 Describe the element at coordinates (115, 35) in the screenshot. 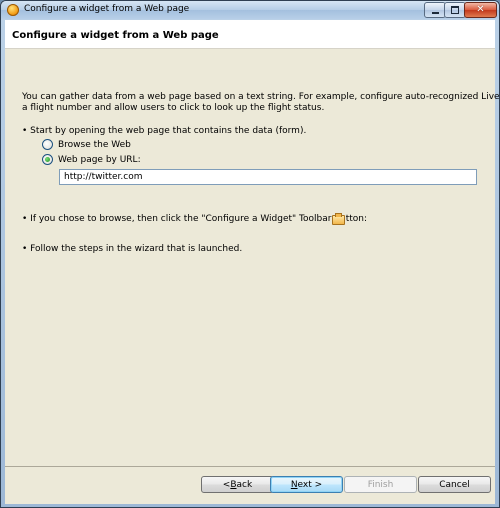

I see `page-title: Configure a widget from a Web page` at that location.